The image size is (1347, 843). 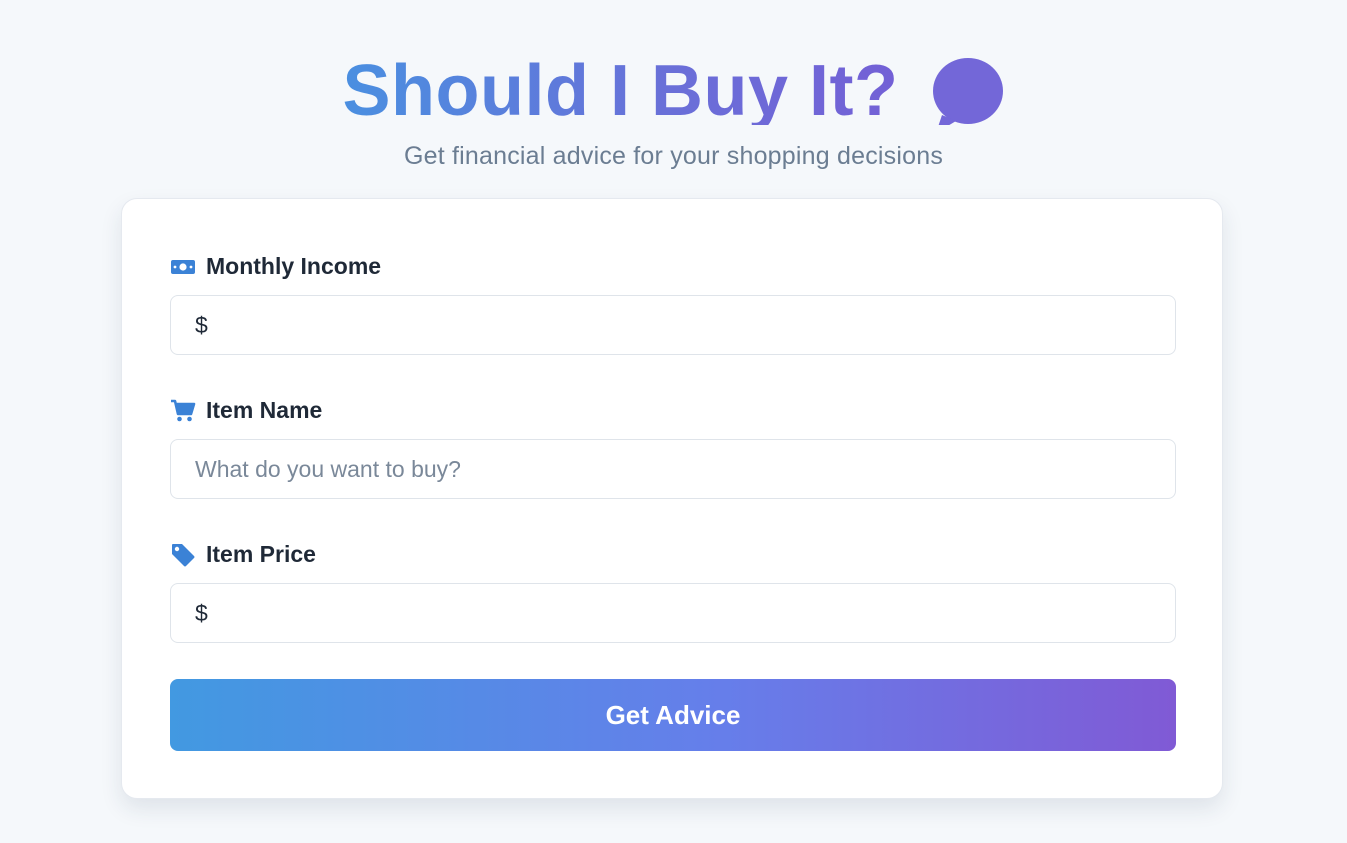 What do you see at coordinates (620, 88) in the screenshot?
I see `page-title: Should I Buy It?` at bounding box center [620, 88].